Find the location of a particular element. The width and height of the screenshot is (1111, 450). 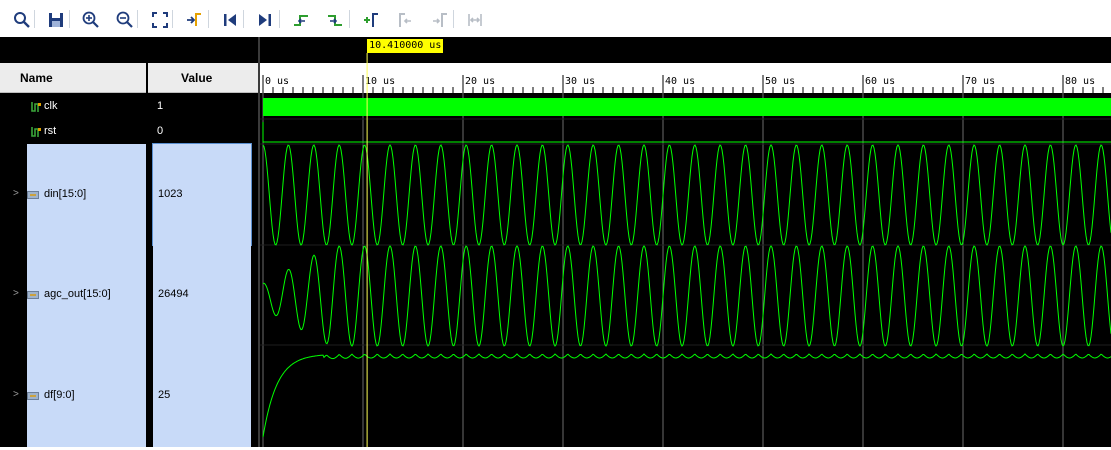

signal-value-panel: Value 1 0 1023 26494 25 is located at coordinates (203, 242).